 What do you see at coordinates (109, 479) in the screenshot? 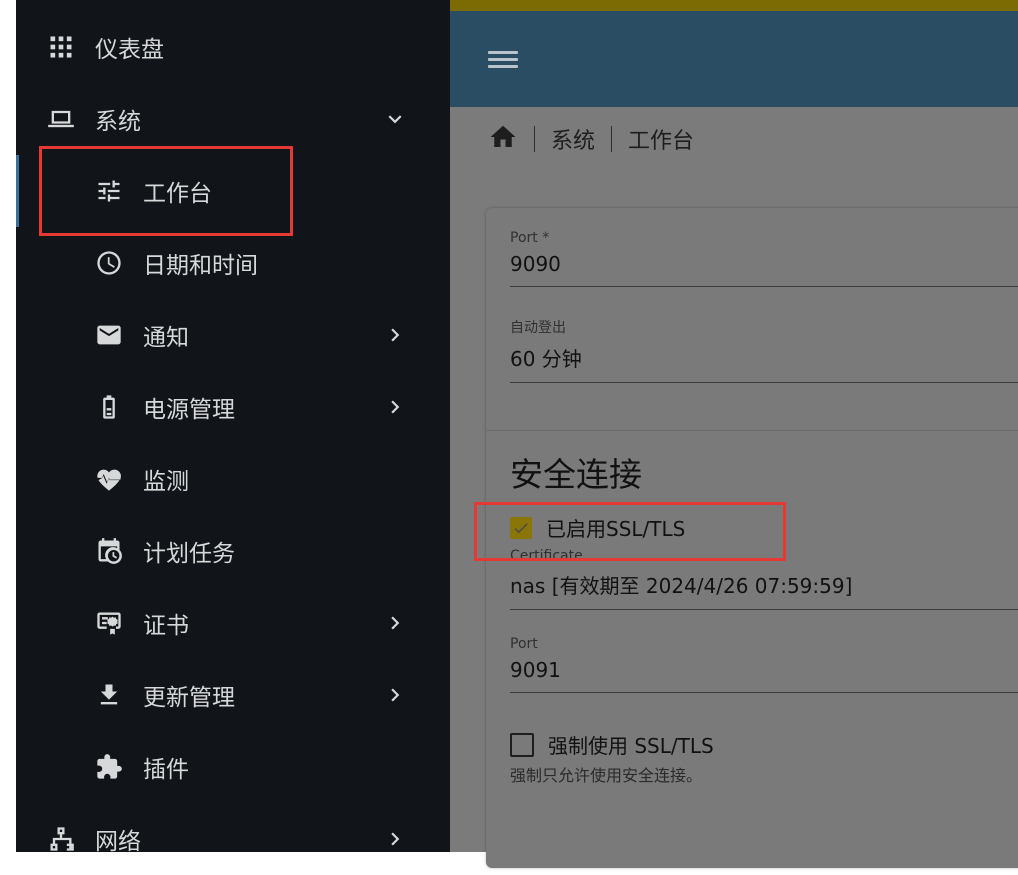
I see `heart-pulse-icon` at bounding box center [109, 479].